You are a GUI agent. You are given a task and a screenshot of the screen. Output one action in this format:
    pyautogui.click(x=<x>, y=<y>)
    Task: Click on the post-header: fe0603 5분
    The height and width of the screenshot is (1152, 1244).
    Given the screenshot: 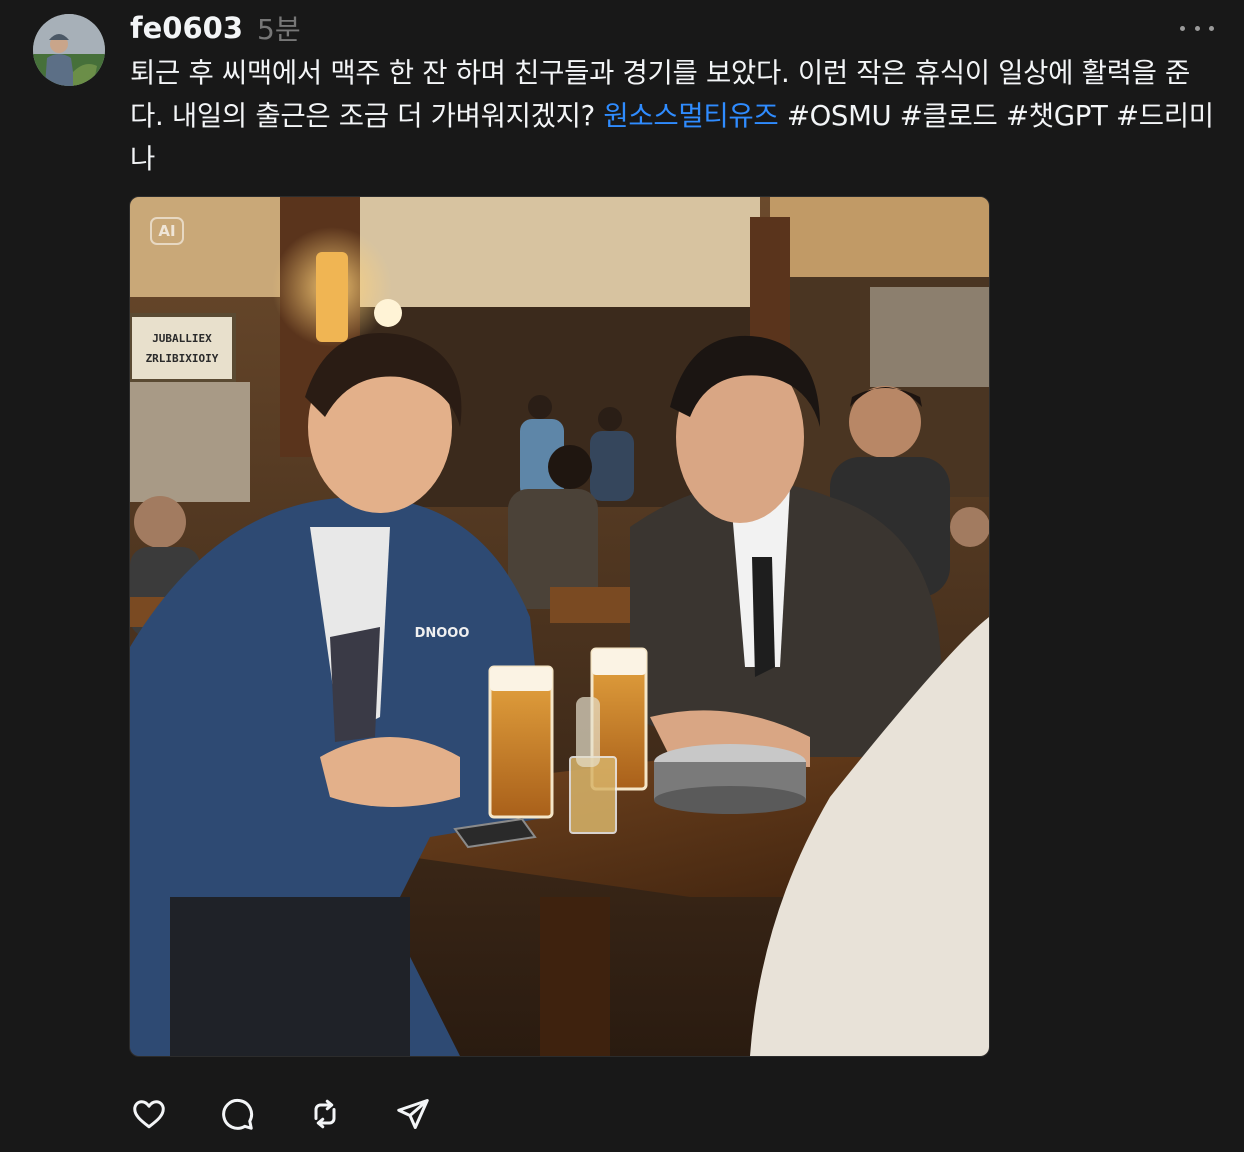 What is the action you would take?
    pyautogui.click(x=215, y=28)
    